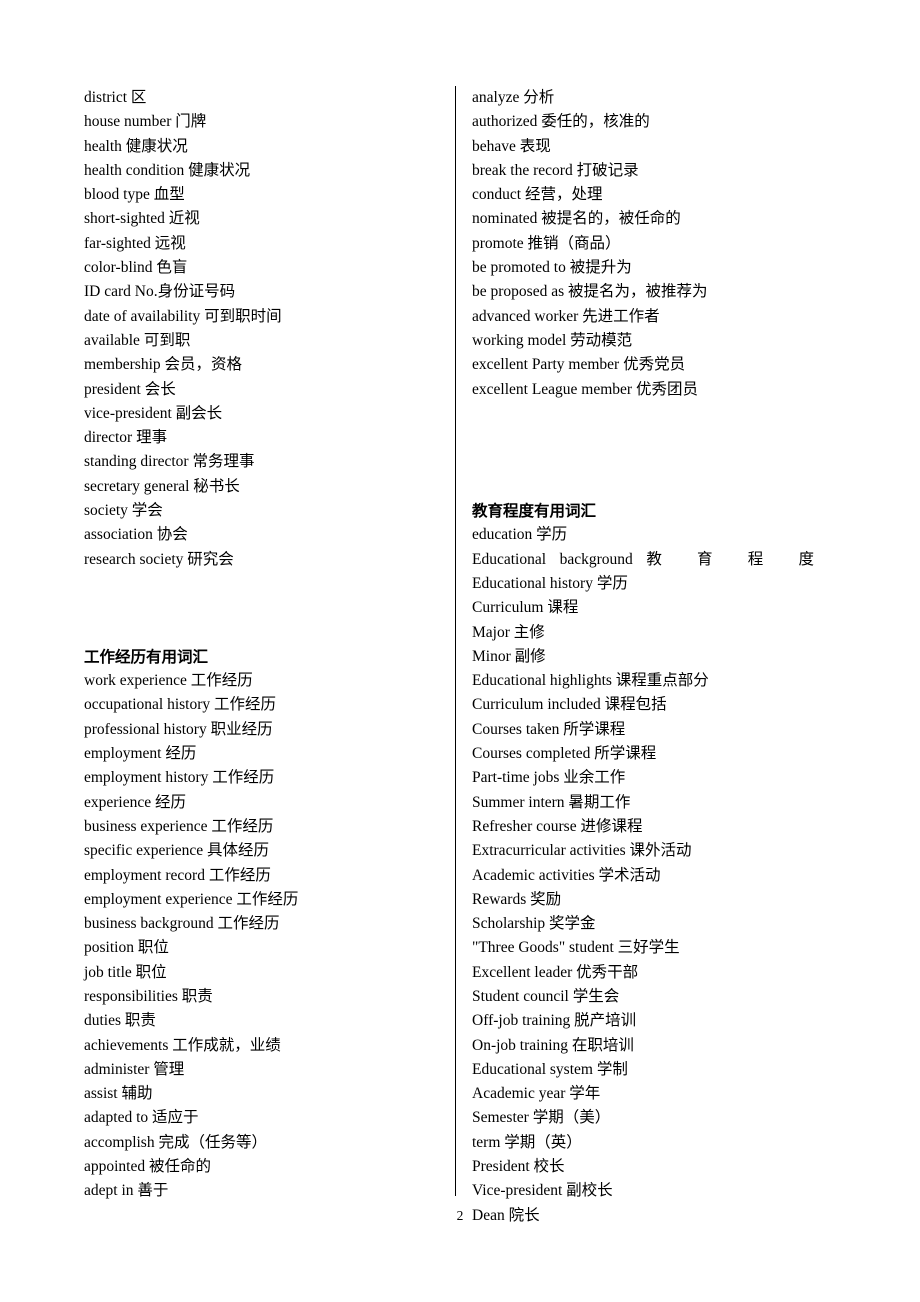 The image size is (920, 1302). Describe the element at coordinates (733, 559) in the screenshot. I see `justified-part-3: 教 育 程 度` at that location.